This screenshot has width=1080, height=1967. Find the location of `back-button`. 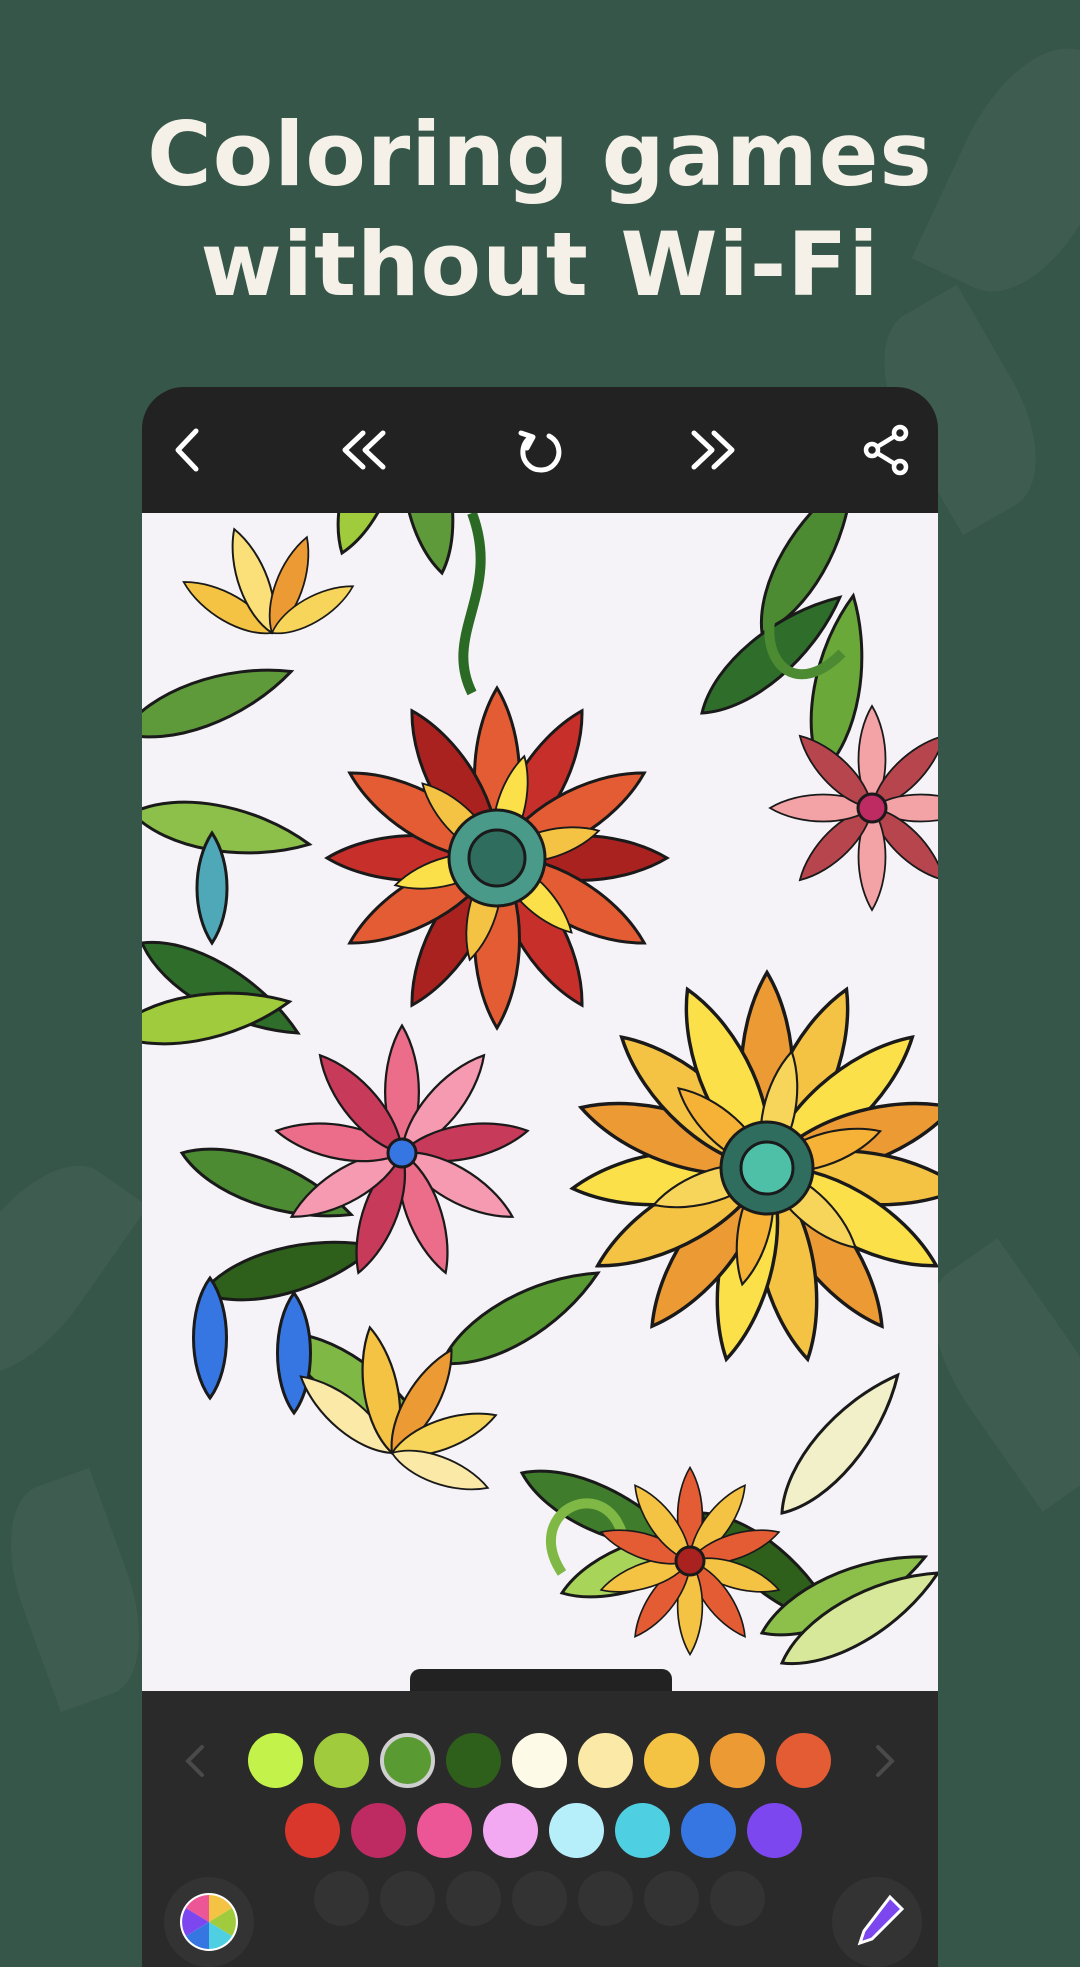

back-button is located at coordinates (189, 450).